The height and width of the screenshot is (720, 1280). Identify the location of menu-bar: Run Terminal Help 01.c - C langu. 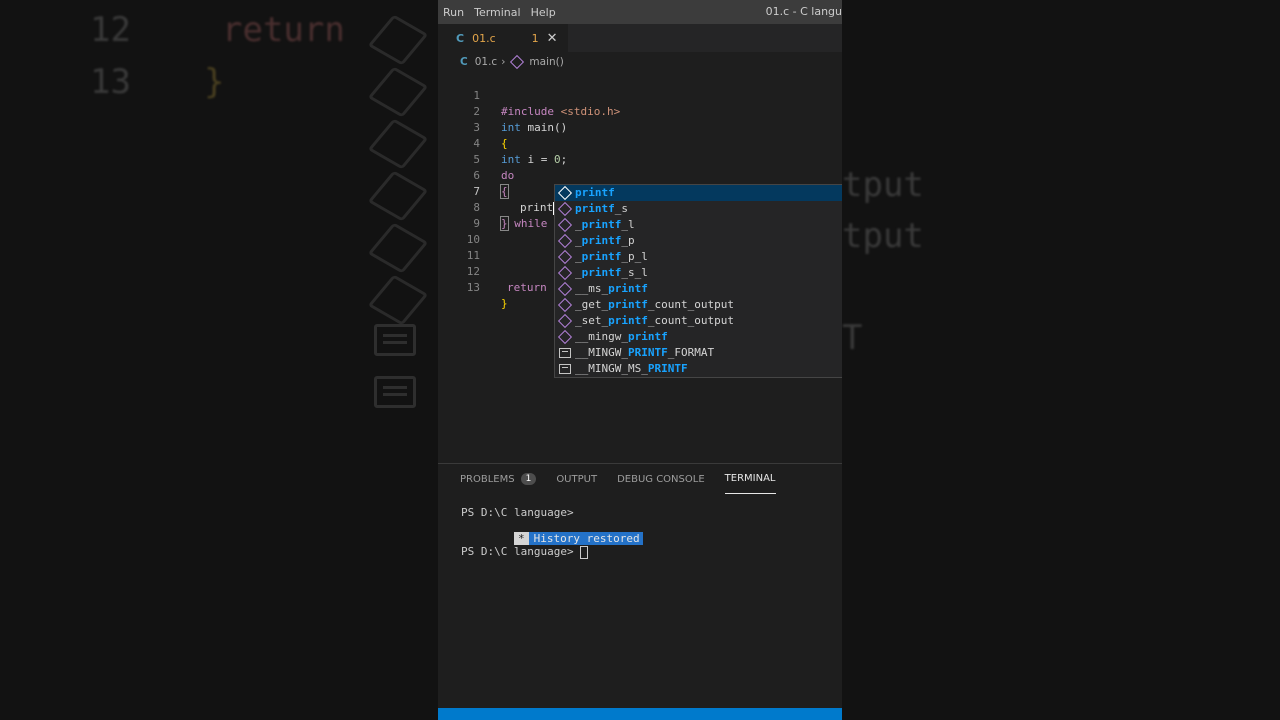
(640, 12).